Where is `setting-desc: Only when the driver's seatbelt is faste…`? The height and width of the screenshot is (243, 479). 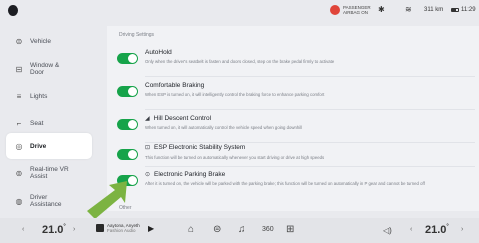
setting-desc: Only when the driver's seatbelt is faste… is located at coordinates (240, 61).